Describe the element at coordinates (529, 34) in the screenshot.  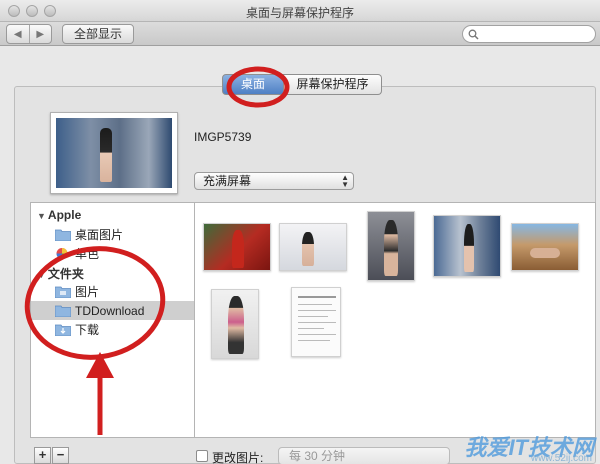
I see `search-input` at that location.